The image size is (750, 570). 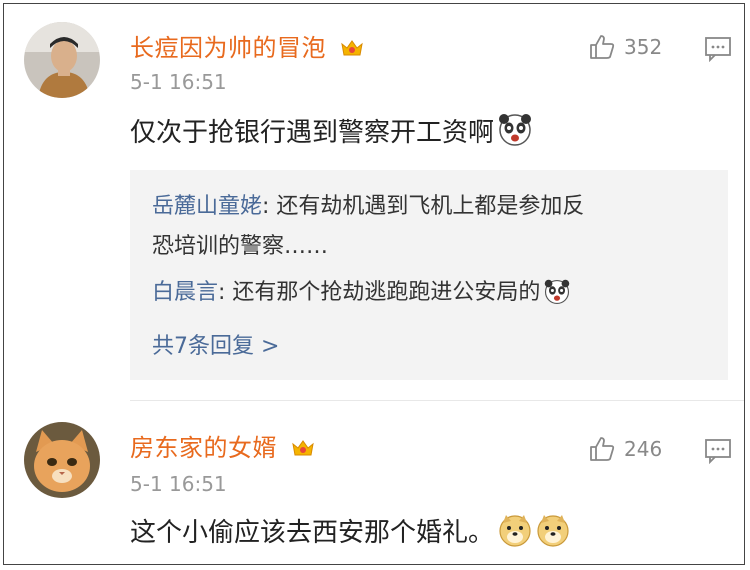 I want to click on comment-username: 房东家的女婿, so click(x=222, y=445).